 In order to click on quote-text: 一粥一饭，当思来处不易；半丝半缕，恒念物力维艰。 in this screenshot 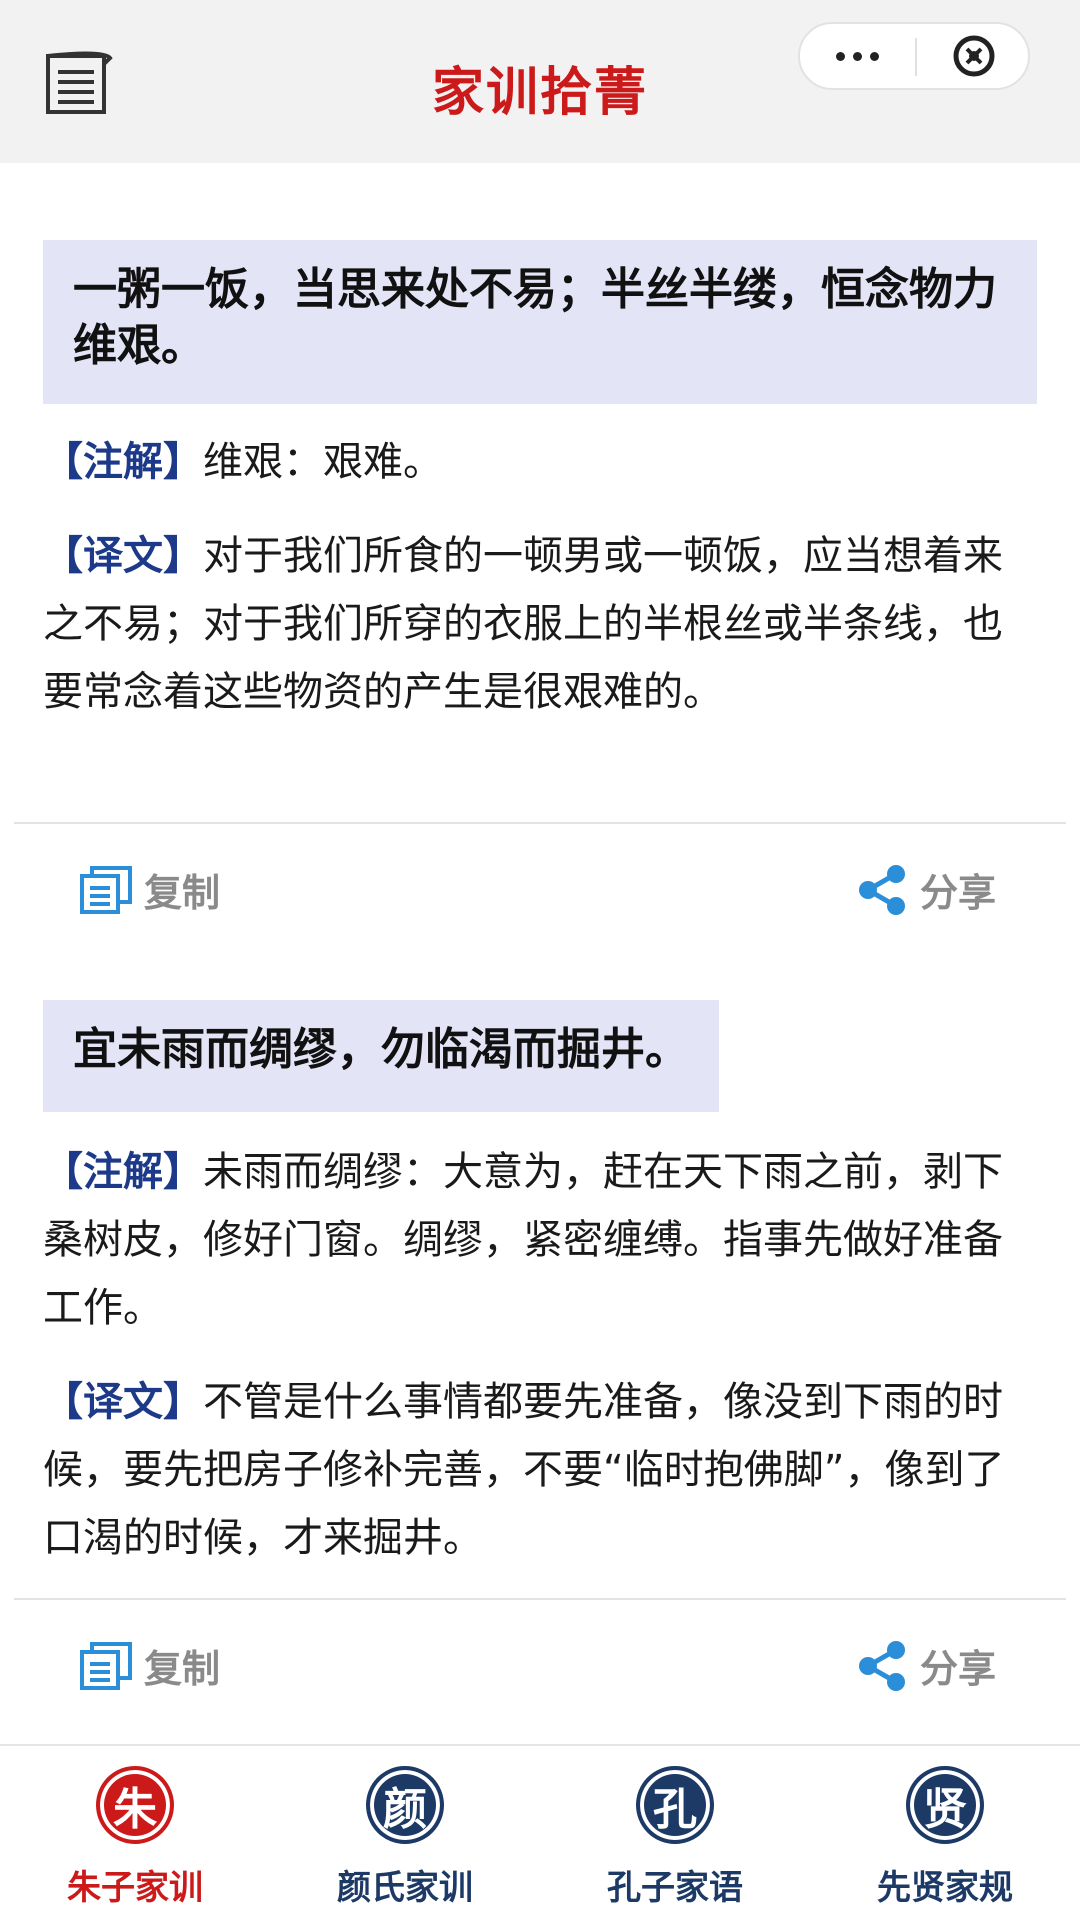, I will do `click(535, 317)`.